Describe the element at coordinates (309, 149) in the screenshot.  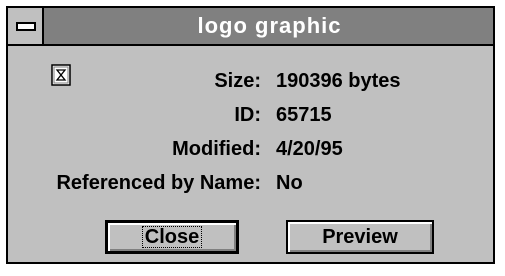
I see `modified-value: 4/20/95` at that location.